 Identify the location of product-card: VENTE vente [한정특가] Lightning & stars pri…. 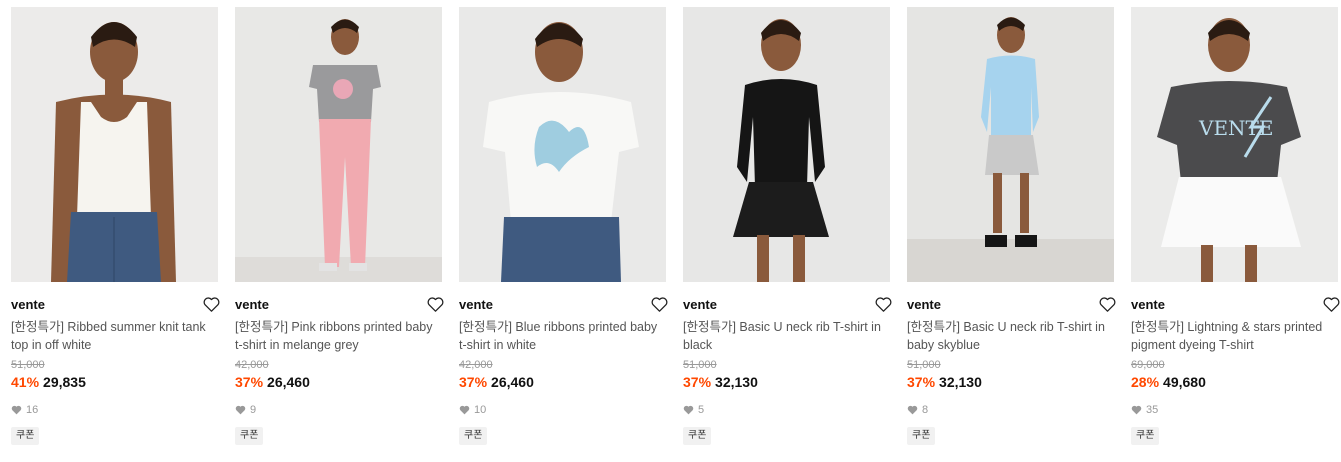
(1235, 226).